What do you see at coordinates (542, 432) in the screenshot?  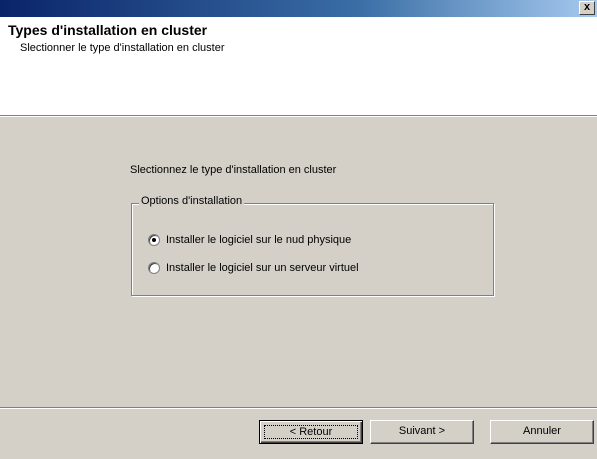 I see `cancel-button: Annuler` at bounding box center [542, 432].